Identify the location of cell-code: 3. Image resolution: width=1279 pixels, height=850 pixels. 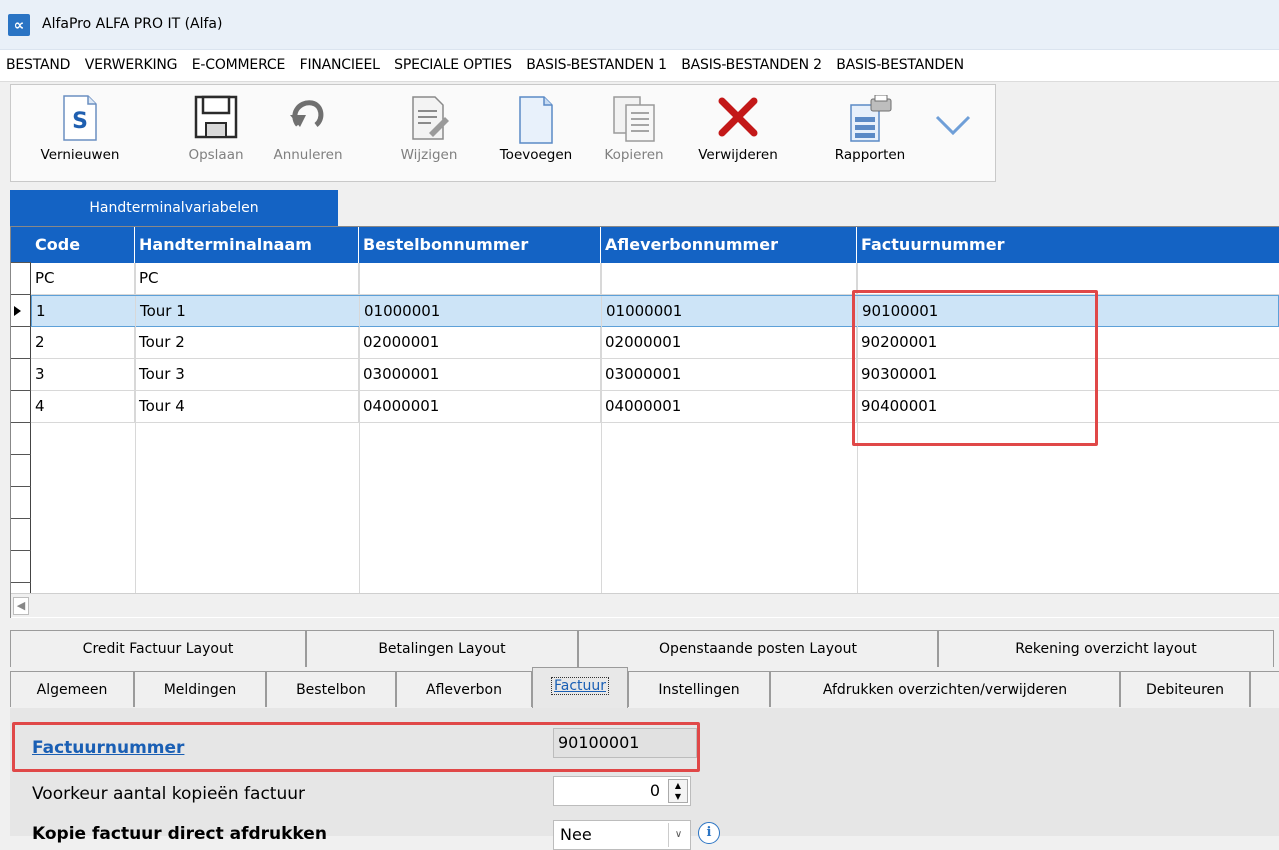
(83, 374).